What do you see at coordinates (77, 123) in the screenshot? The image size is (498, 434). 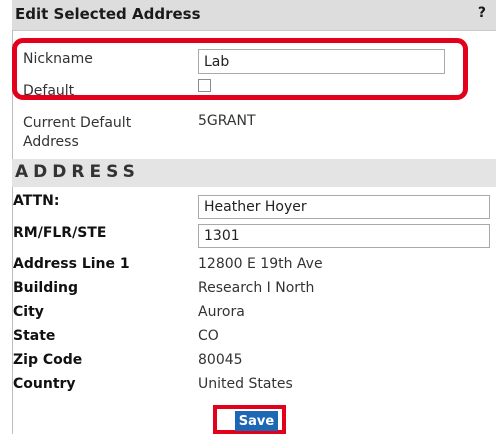 I see `current-default-label-line1: Current Default` at bounding box center [77, 123].